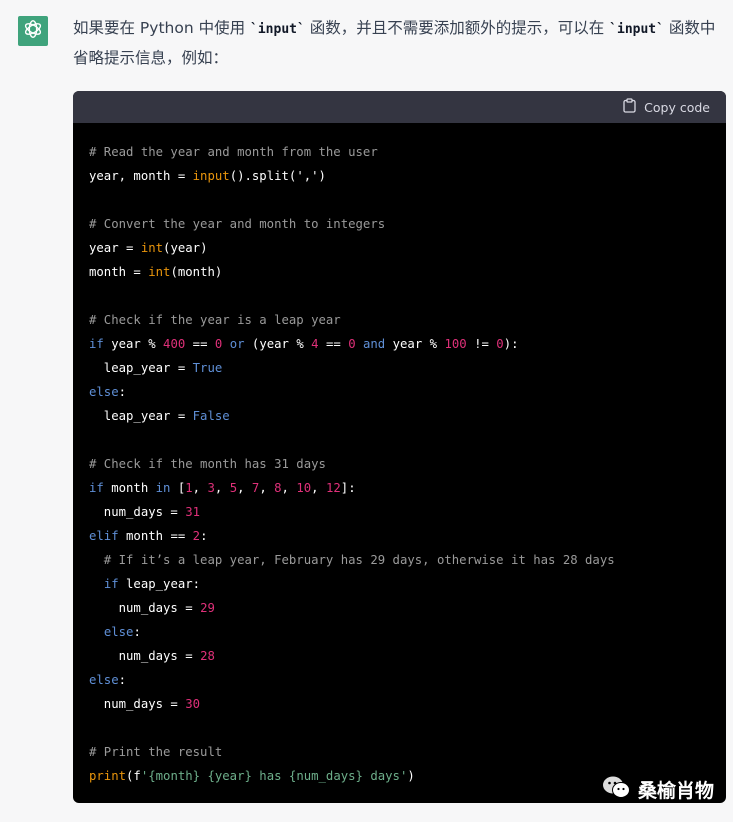  Describe the element at coordinates (233, 152) in the screenshot. I see `code-token: # Read the year and month from the user` at that location.